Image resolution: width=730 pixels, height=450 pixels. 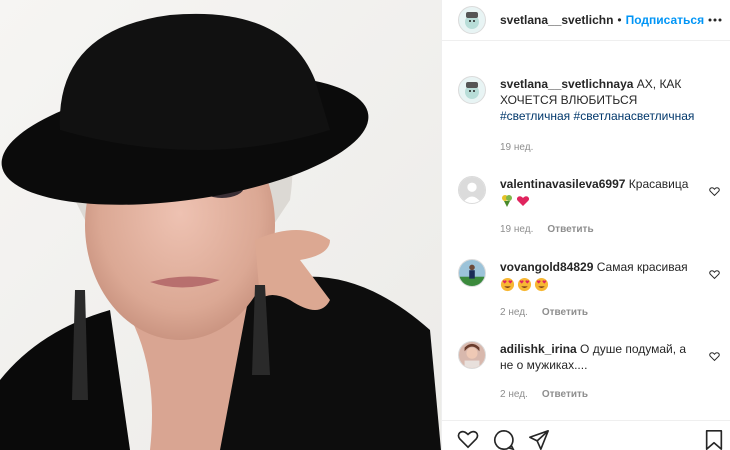 What do you see at coordinates (586, 435) in the screenshot?
I see `post-action-bar` at bounding box center [586, 435].